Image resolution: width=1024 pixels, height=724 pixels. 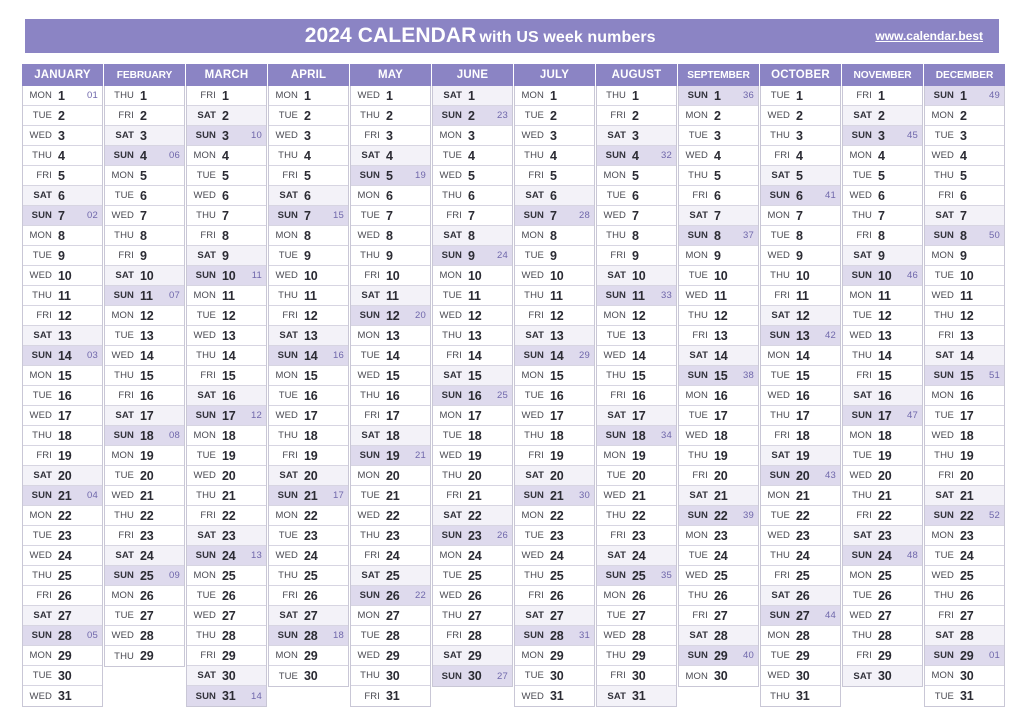 I want to click on day-row: SAT 27, so click(x=308, y=616).